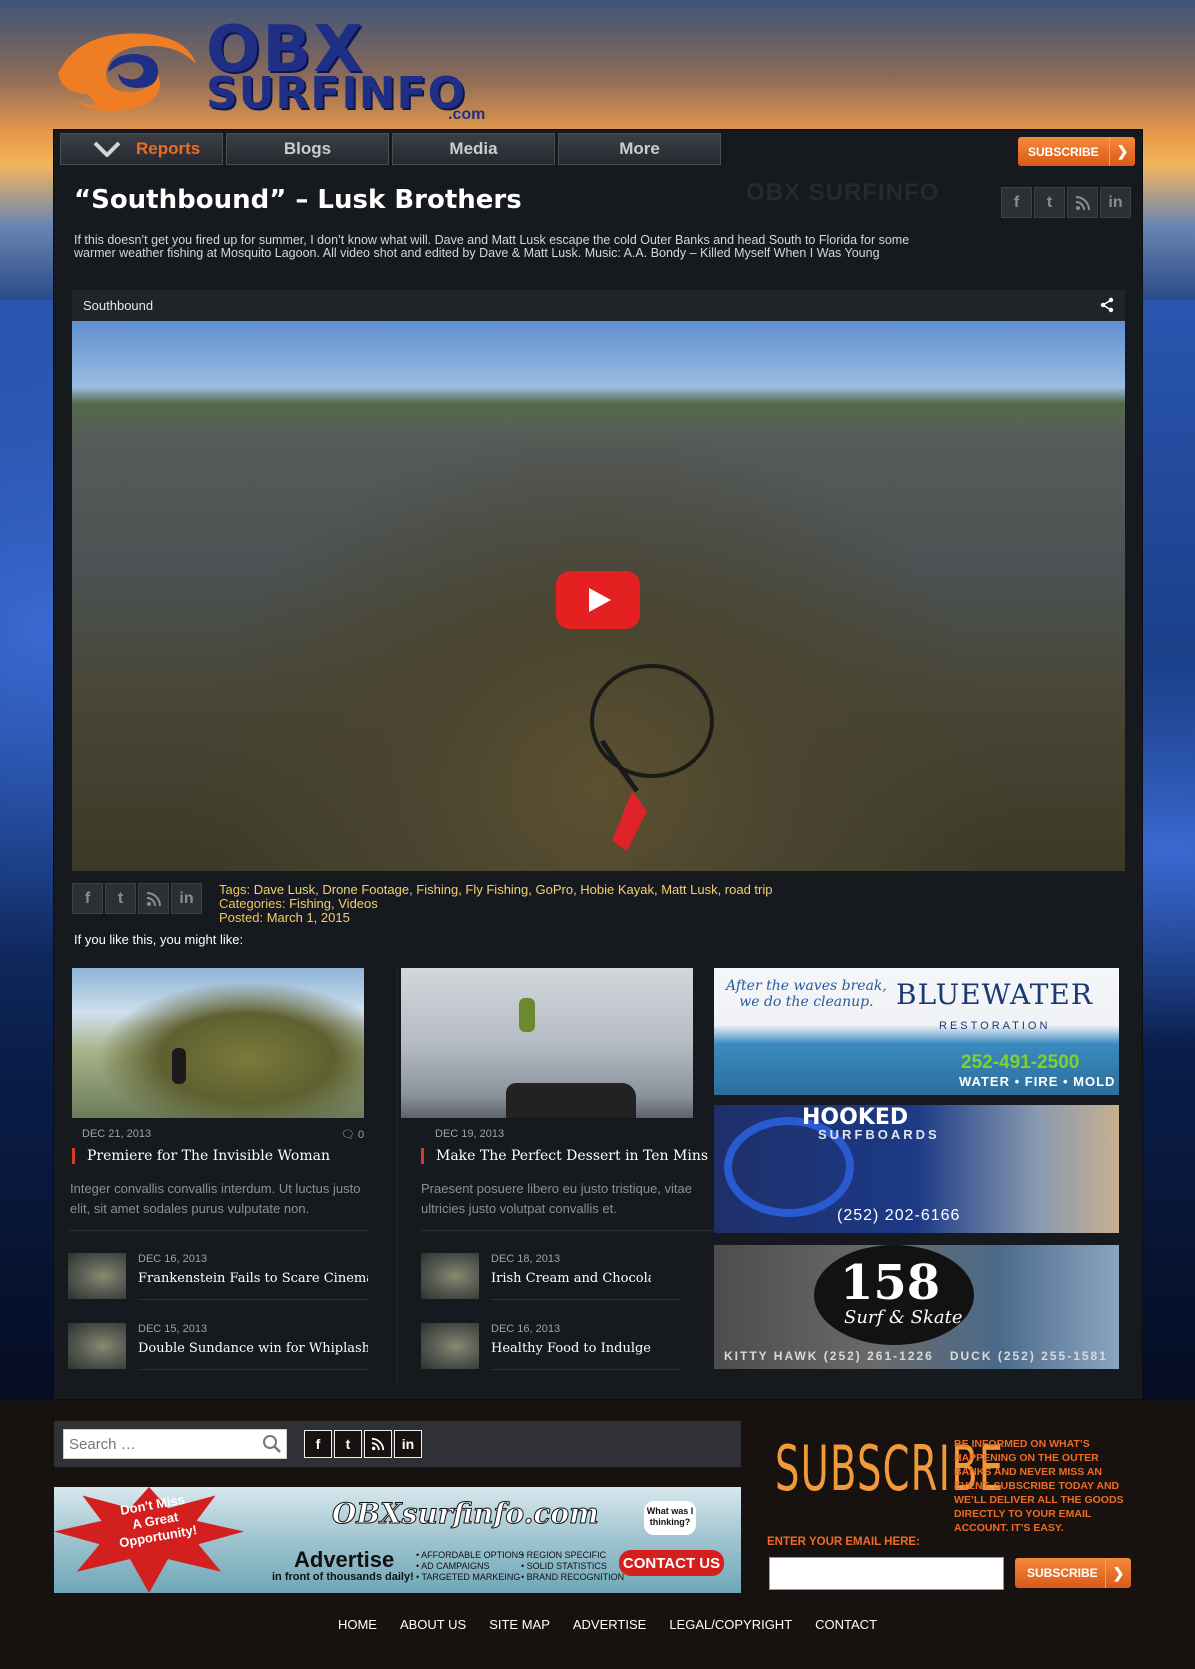 The height and width of the screenshot is (1669, 1195). What do you see at coordinates (433, 1624) in the screenshot?
I see `footer-link-about: ABOUT US` at bounding box center [433, 1624].